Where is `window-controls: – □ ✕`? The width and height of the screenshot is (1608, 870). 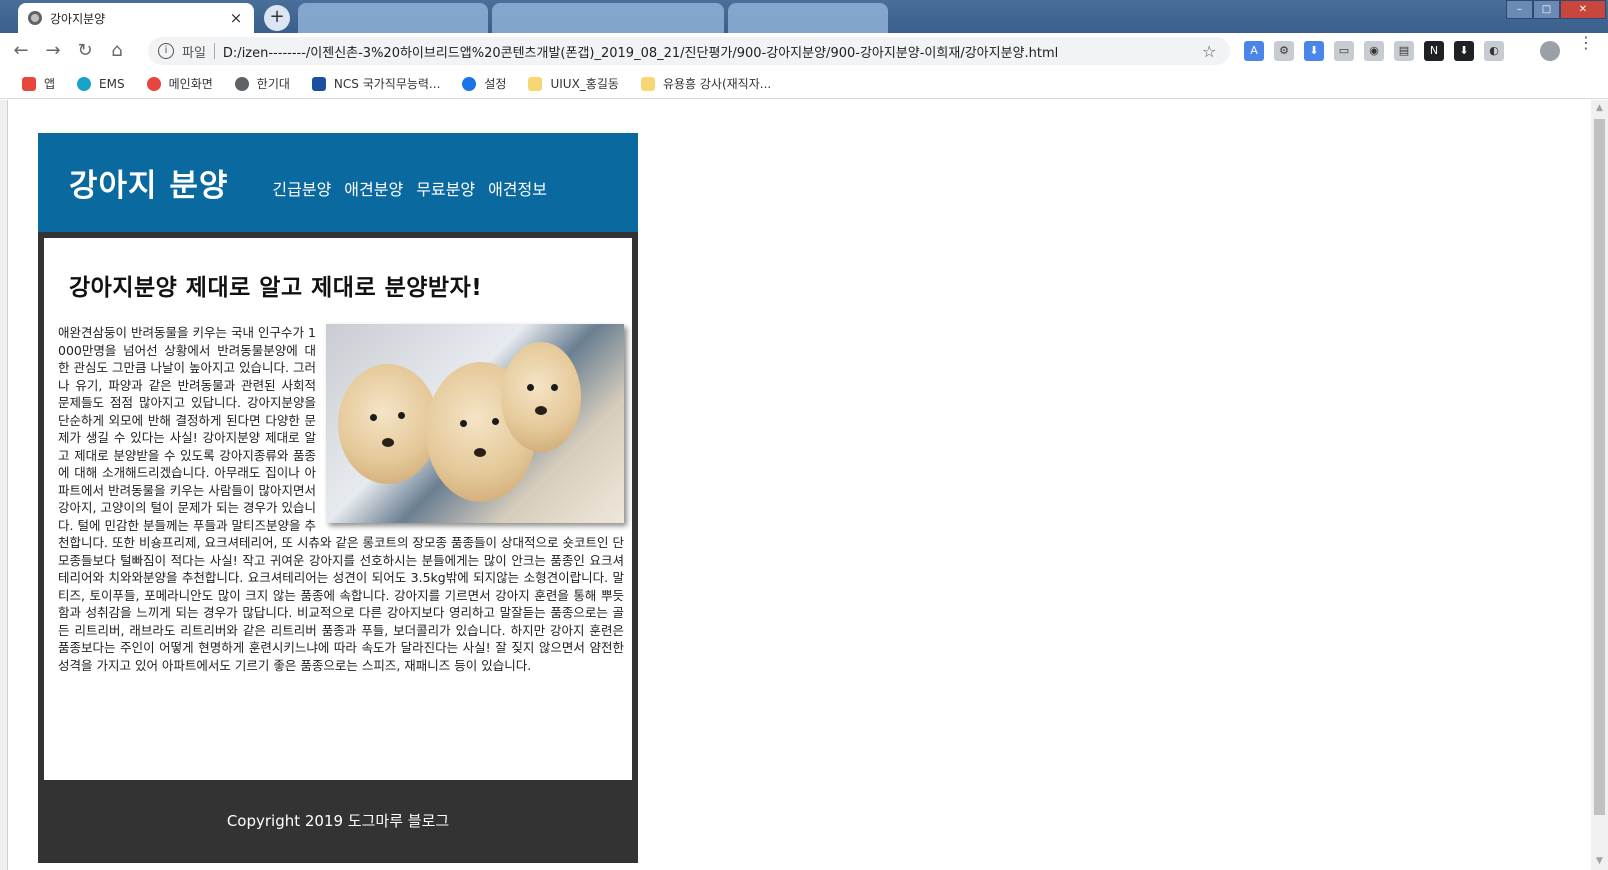
window-controls: – □ ✕ is located at coordinates (1556, 9).